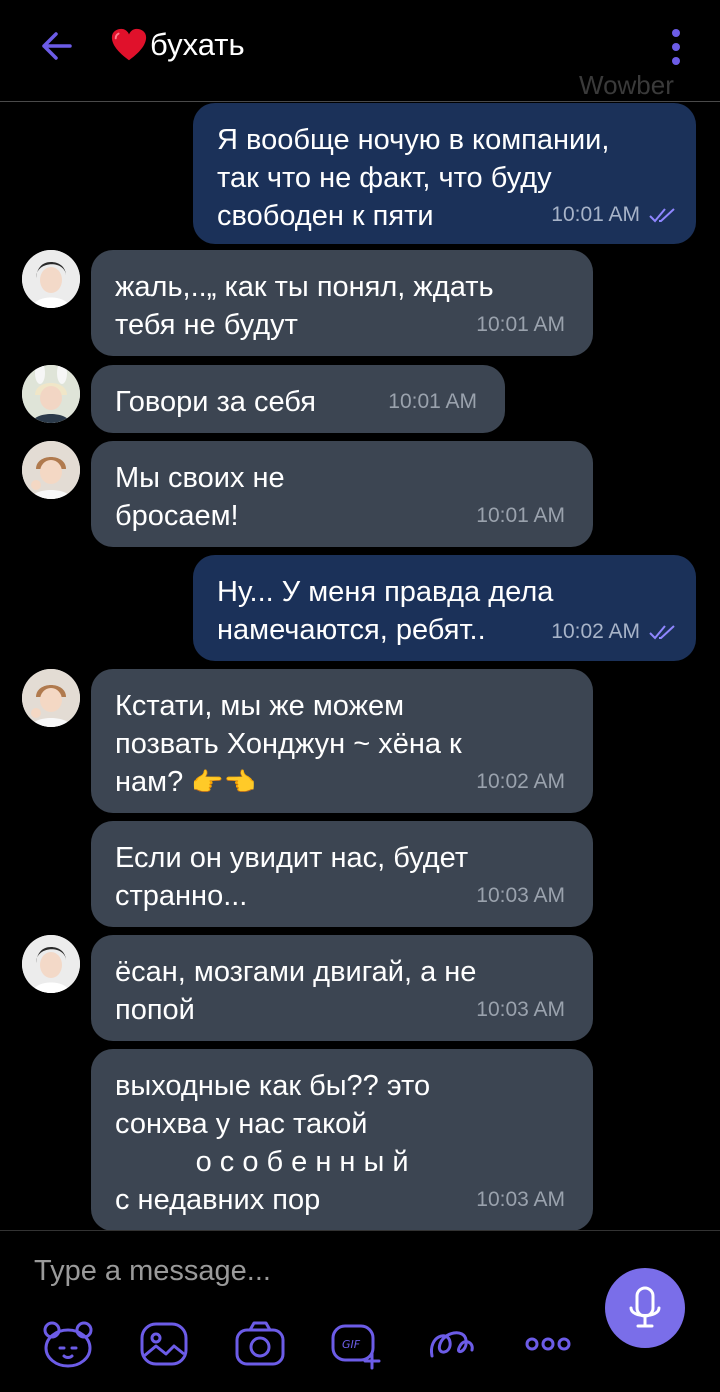 Image resolution: width=720 pixels, height=1392 pixels. Describe the element at coordinates (548, 1344) in the screenshot. I see `more-icon` at that location.